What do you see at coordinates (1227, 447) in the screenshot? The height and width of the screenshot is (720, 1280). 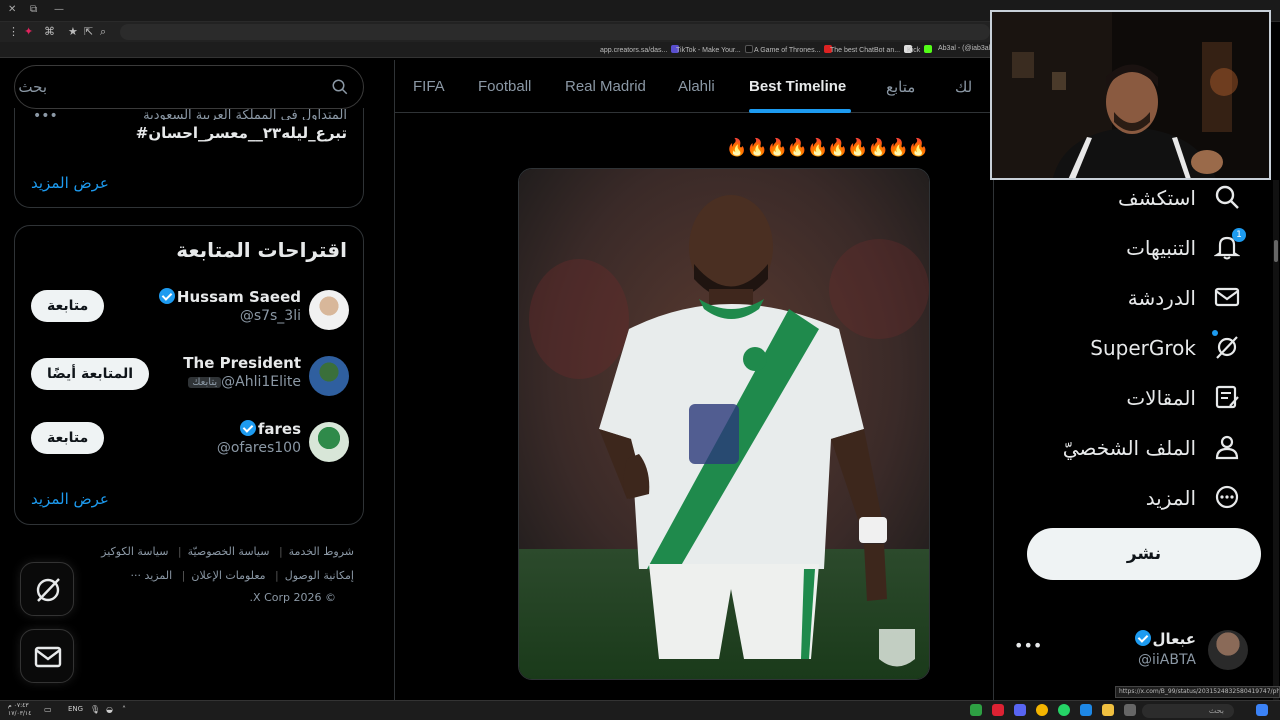 I see `user-icon` at bounding box center [1227, 447].